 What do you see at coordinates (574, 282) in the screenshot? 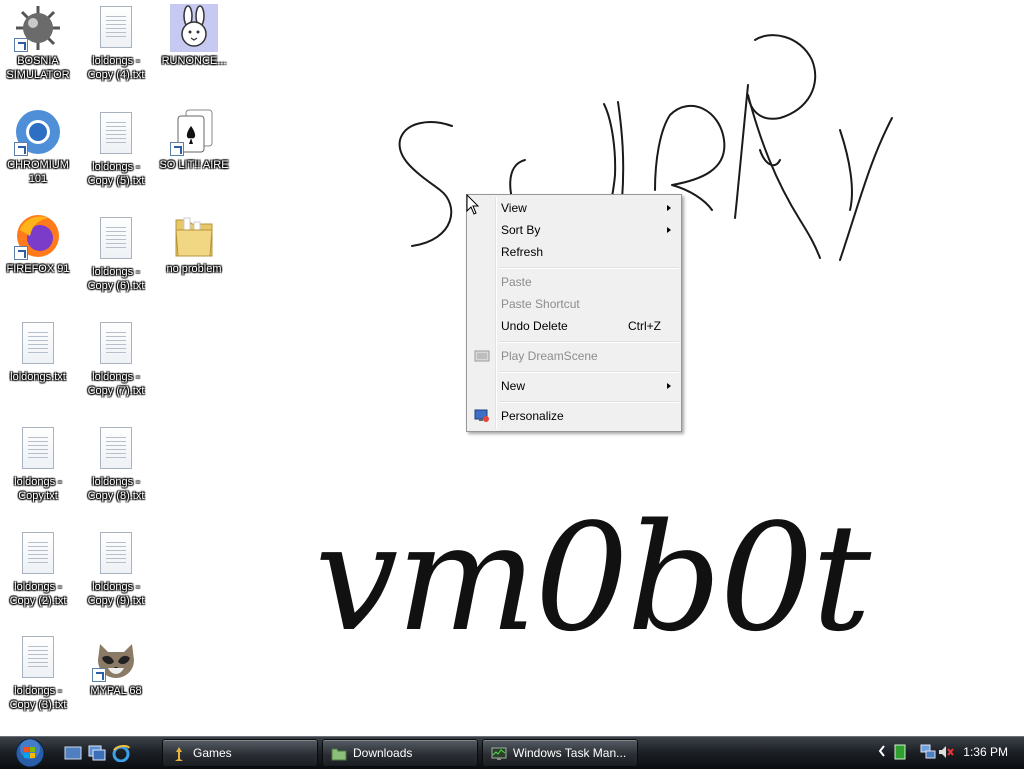
I see `menu-item-paste: Paste` at bounding box center [574, 282].